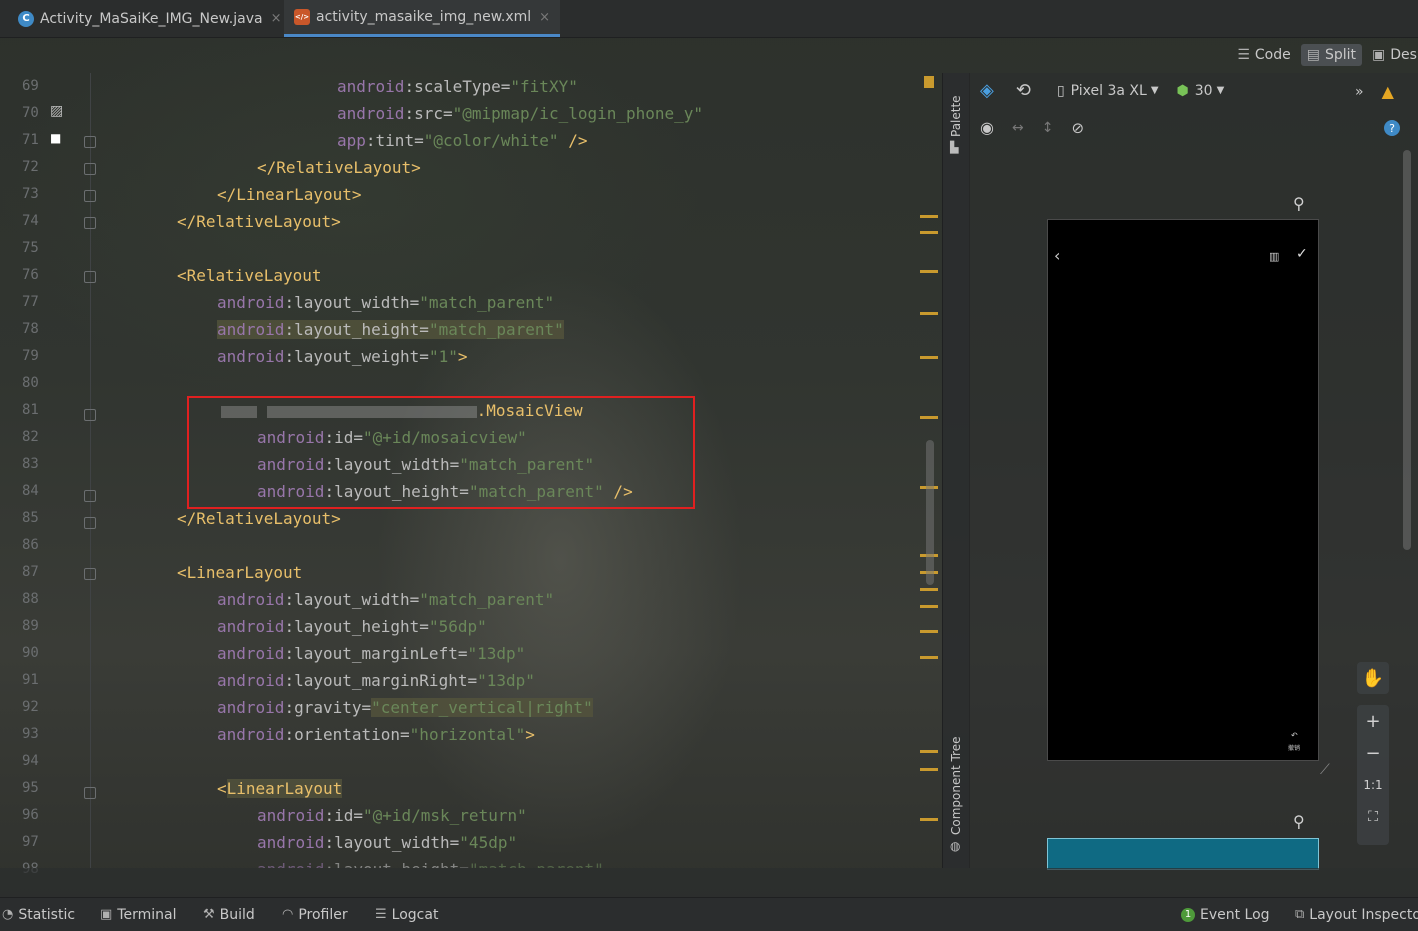 Image resolution: width=1418 pixels, height=931 pixels. I want to click on delete-icon: ▥, so click(1274, 256).